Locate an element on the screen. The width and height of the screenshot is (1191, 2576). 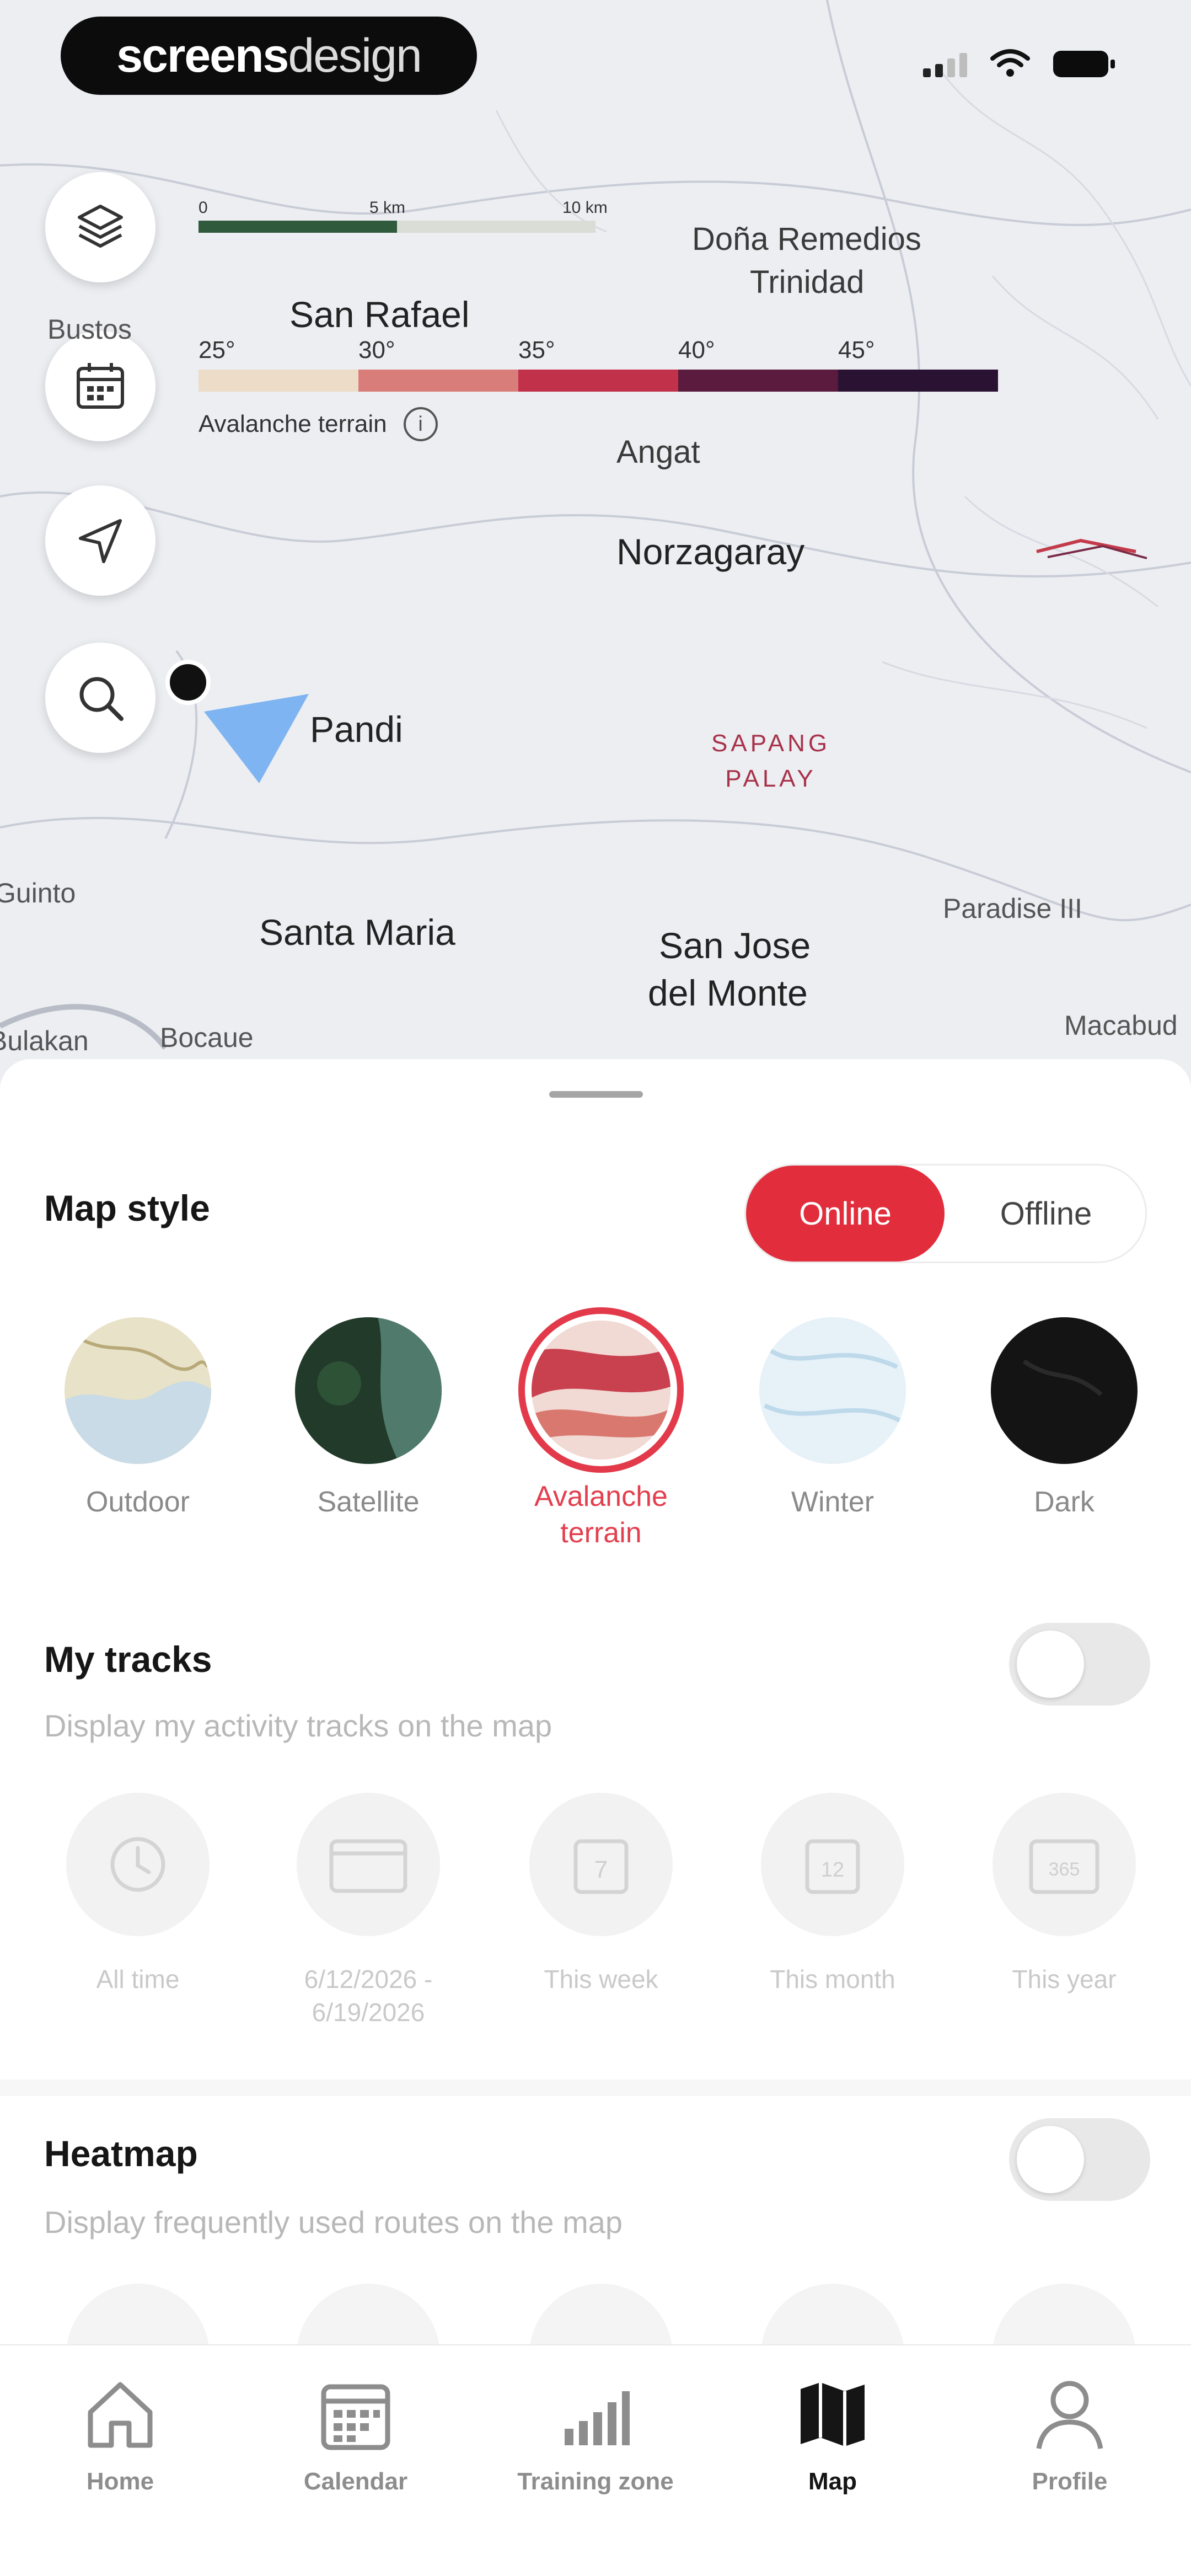
place-label: Macabud is located at coordinates (1121, 1025).